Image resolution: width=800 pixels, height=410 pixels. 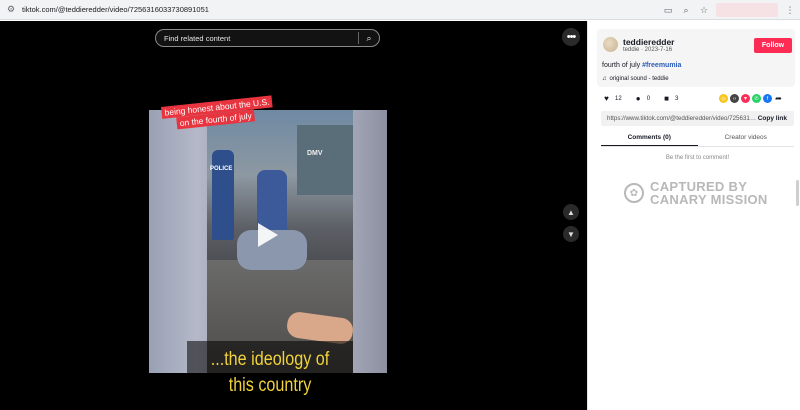 I want to click on engagement-stats: ♥ 12 ● 0 ■ 3, so click(x=644, y=98).